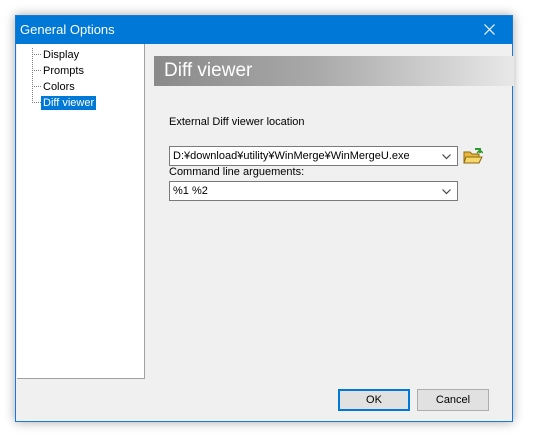 The height and width of the screenshot is (440, 533). I want to click on tree-item-diff-viewer: Diff viewer, so click(77, 103).